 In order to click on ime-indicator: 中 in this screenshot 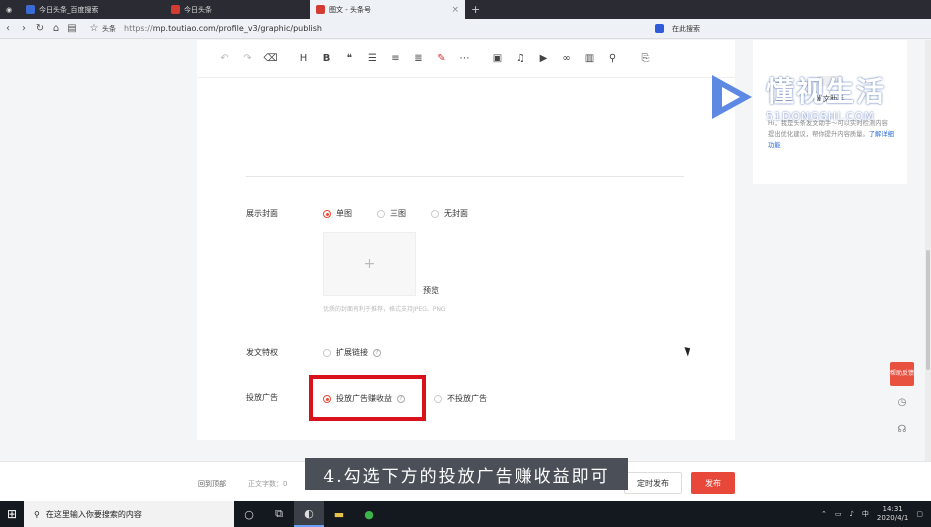, I will do `click(865, 514)`.